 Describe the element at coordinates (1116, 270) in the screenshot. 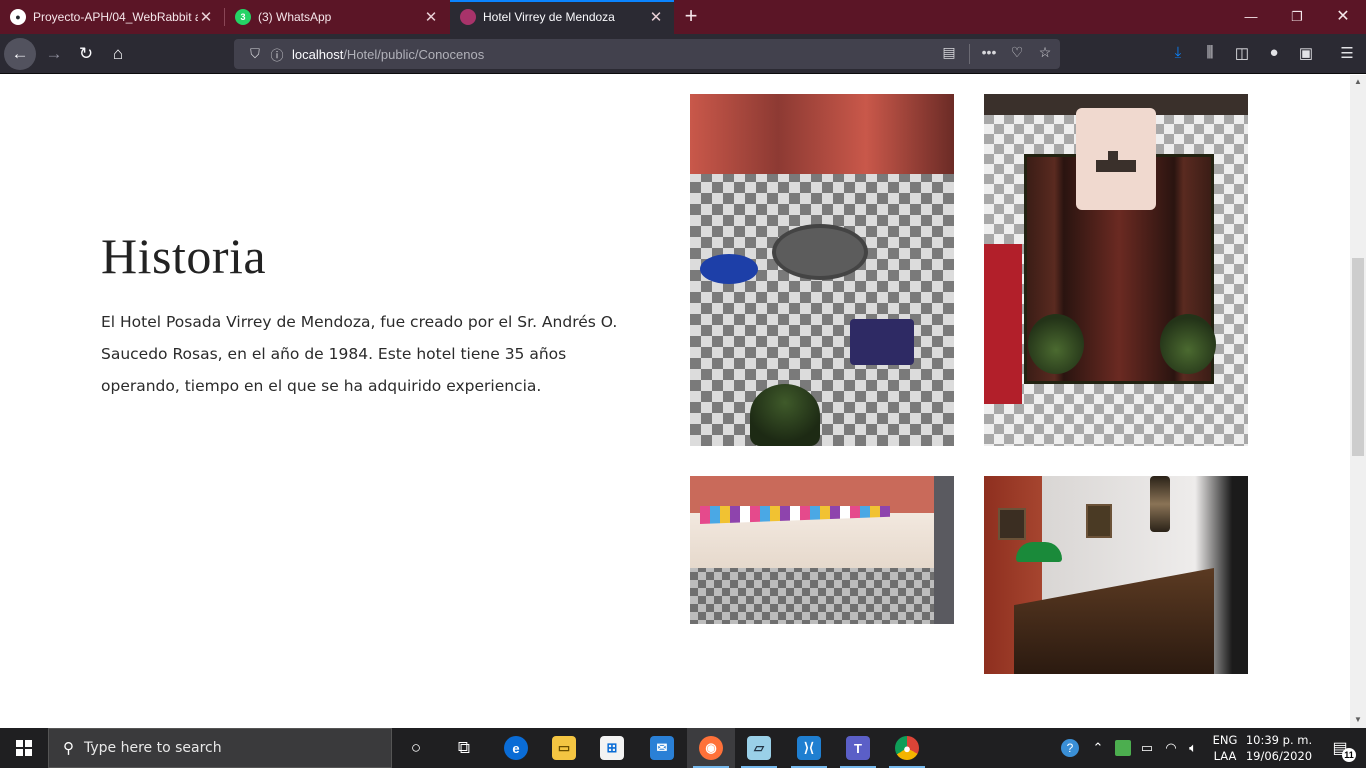

I see `entrance-door-photo` at that location.